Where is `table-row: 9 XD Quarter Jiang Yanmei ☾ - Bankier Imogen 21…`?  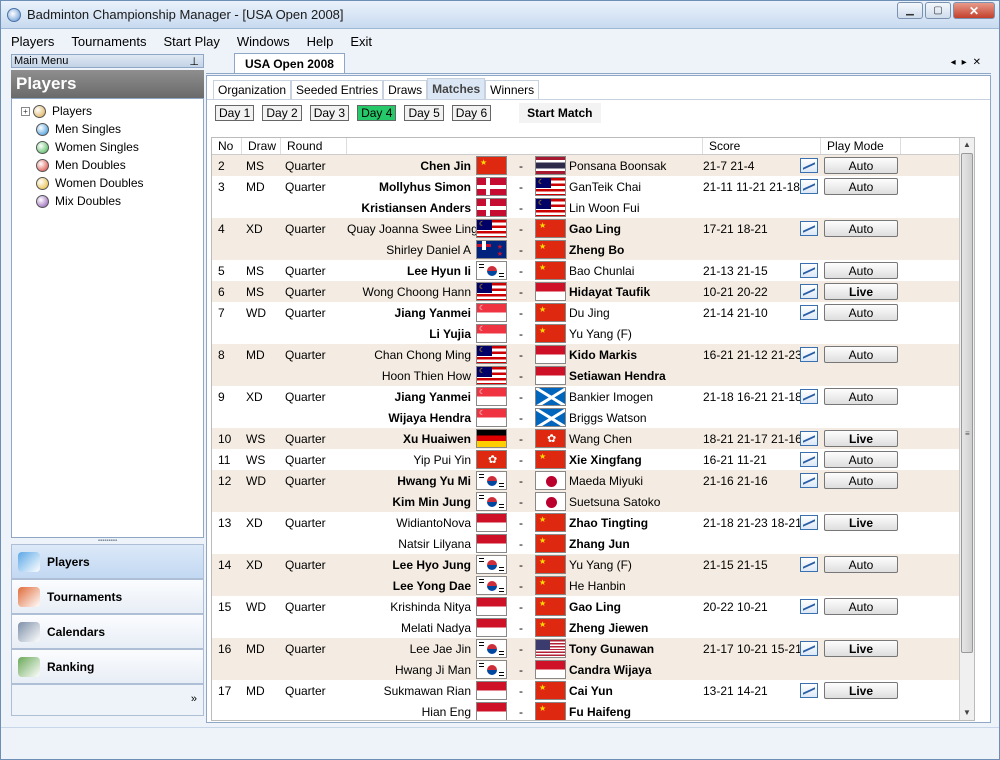
table-row: 9 XD Quarter Jiang Yanmei ☾ - Bankier Imogen 21… is located at coordinates (593, 396).